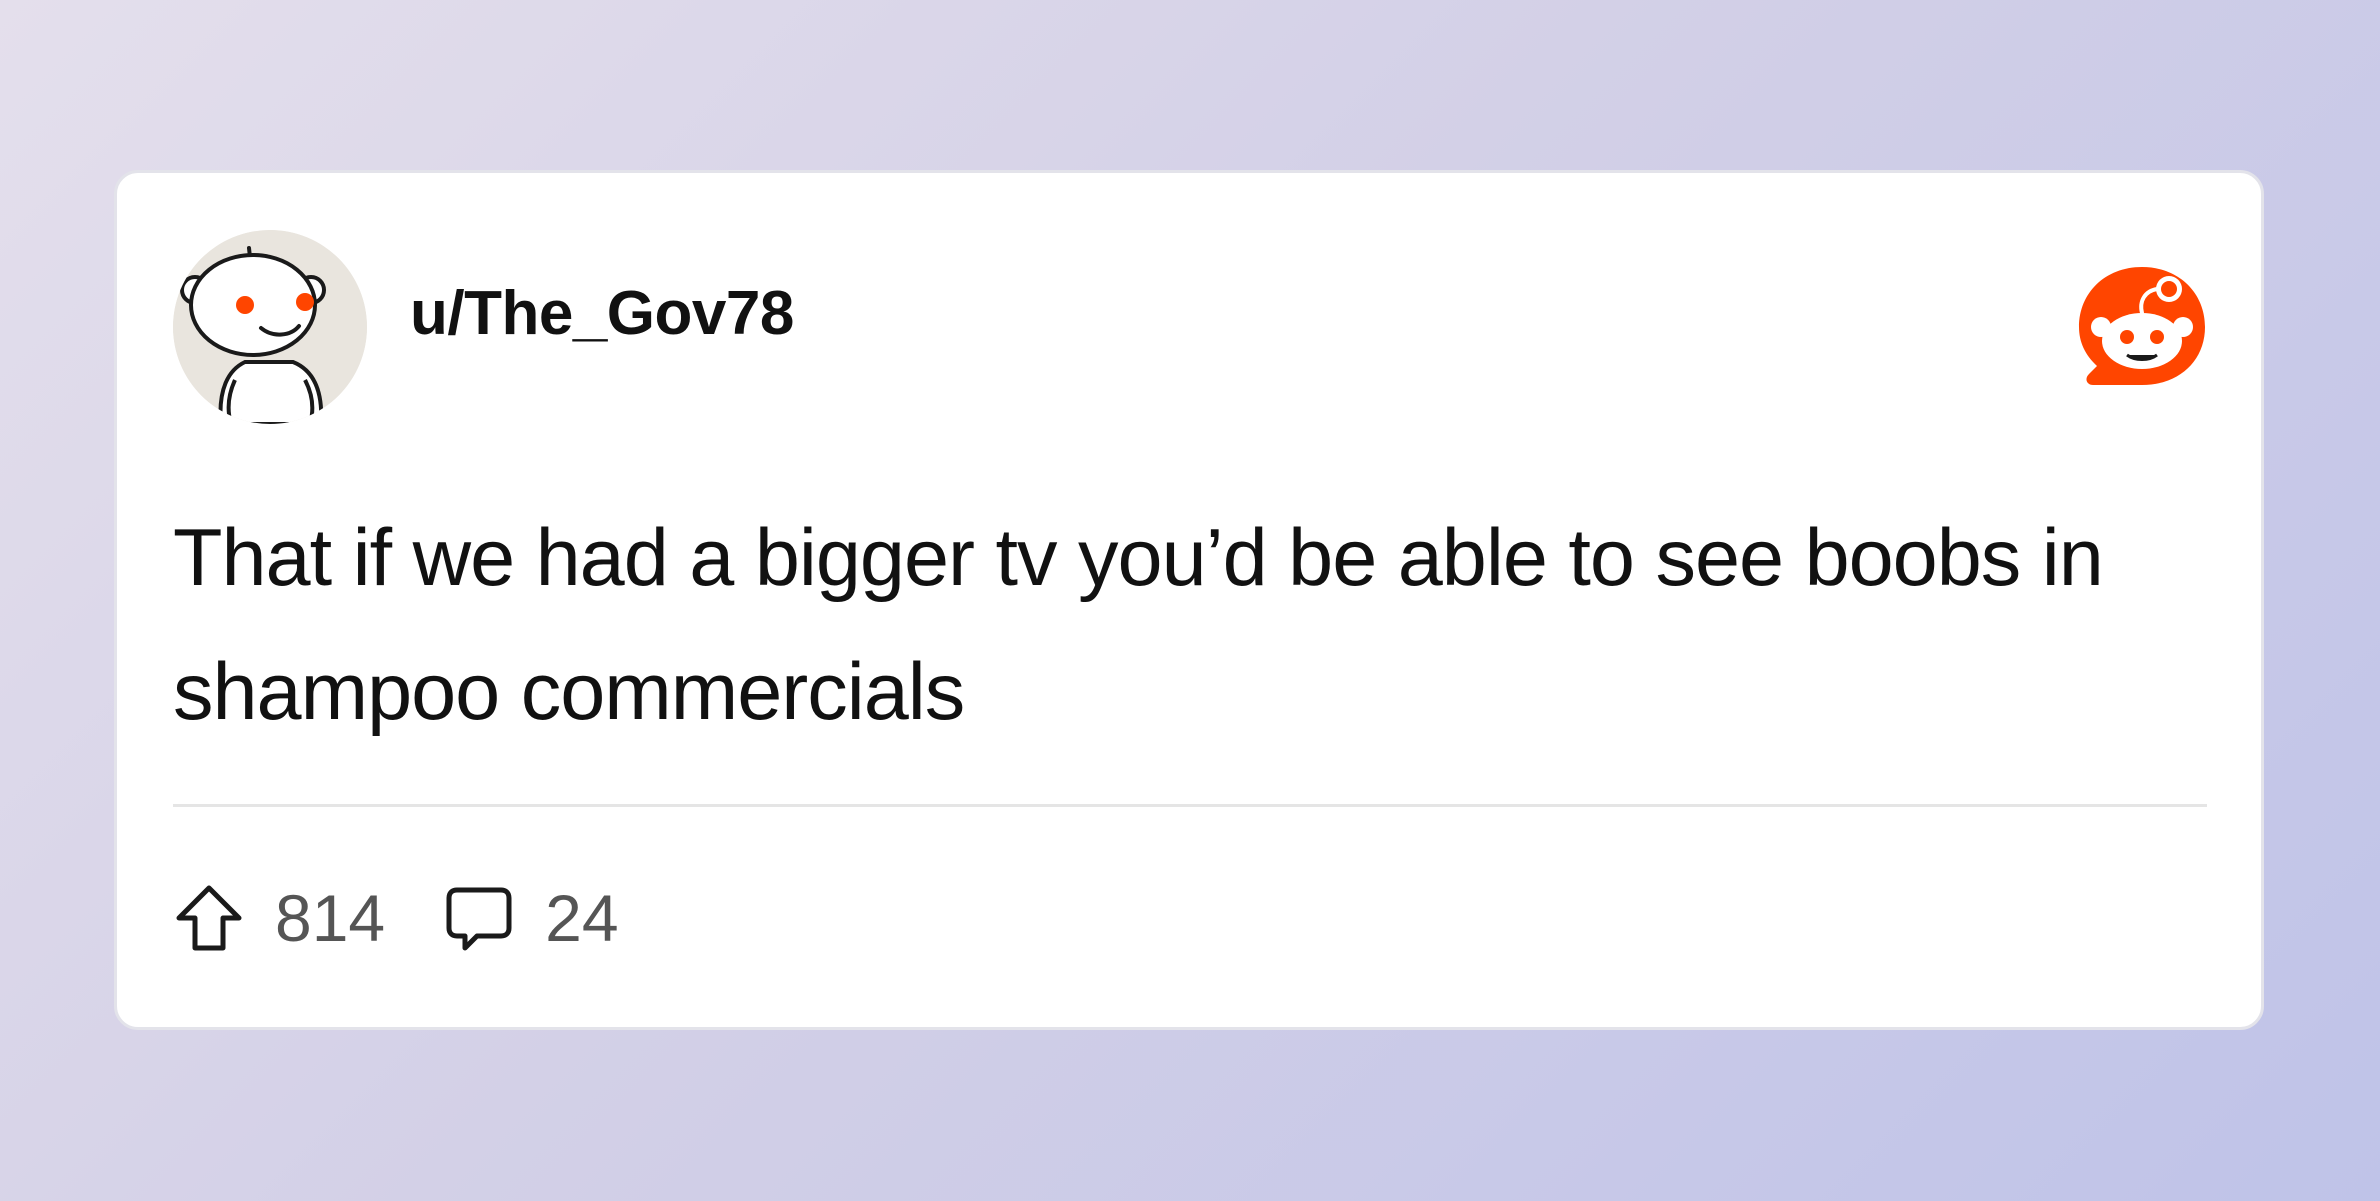  What do you see at coordinates (2142, 330) in the screenshot?
I see `reddit-logo-icon` at bounding box center [2142, 330].